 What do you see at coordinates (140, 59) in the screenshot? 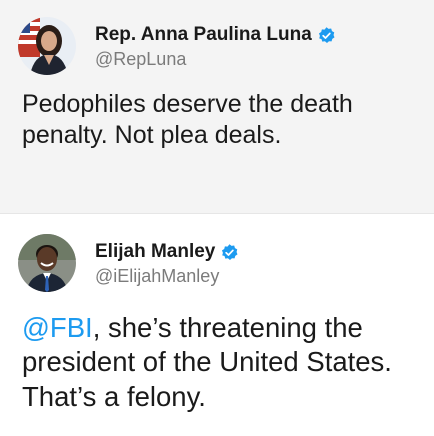
I see `handle: @RepLuna` at bounding box center [140, 59].